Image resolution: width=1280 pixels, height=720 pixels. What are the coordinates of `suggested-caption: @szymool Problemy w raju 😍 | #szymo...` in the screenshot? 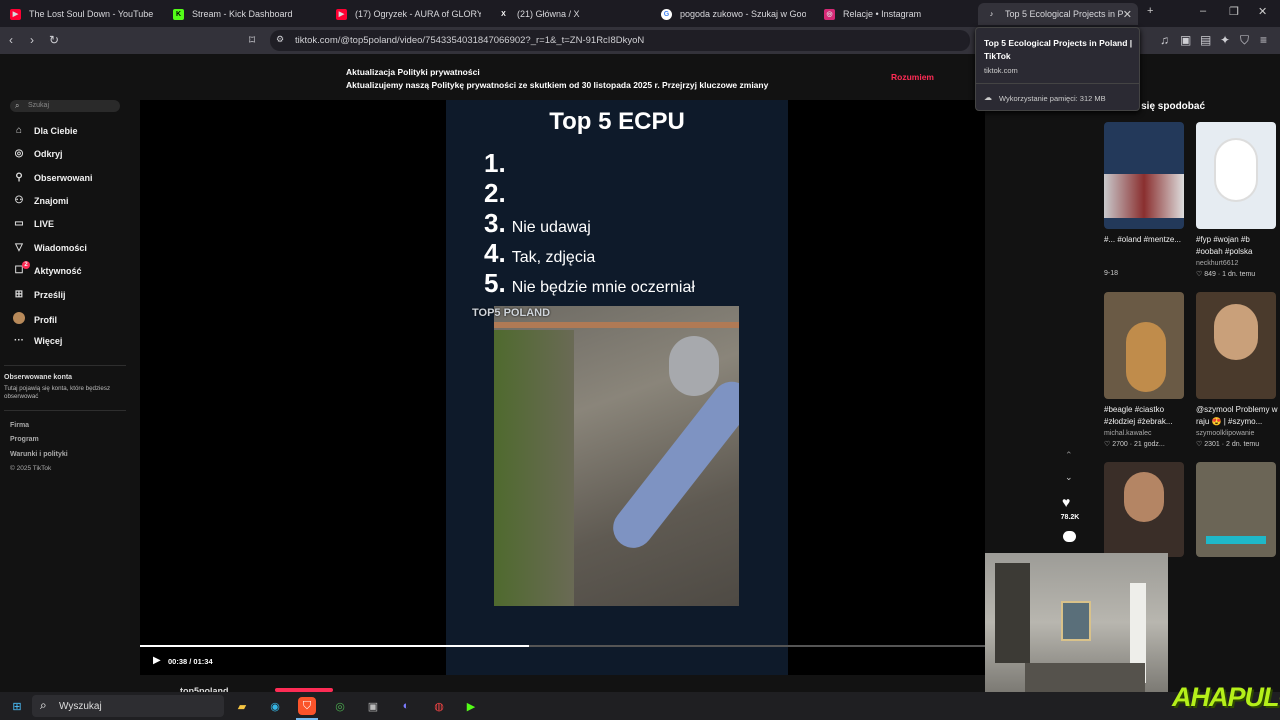 It's located at (1237, 416).